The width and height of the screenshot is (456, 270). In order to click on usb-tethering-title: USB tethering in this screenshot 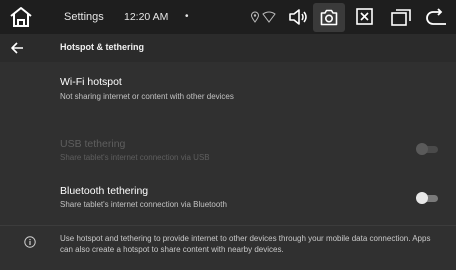, I will do `click(93, 144)`.